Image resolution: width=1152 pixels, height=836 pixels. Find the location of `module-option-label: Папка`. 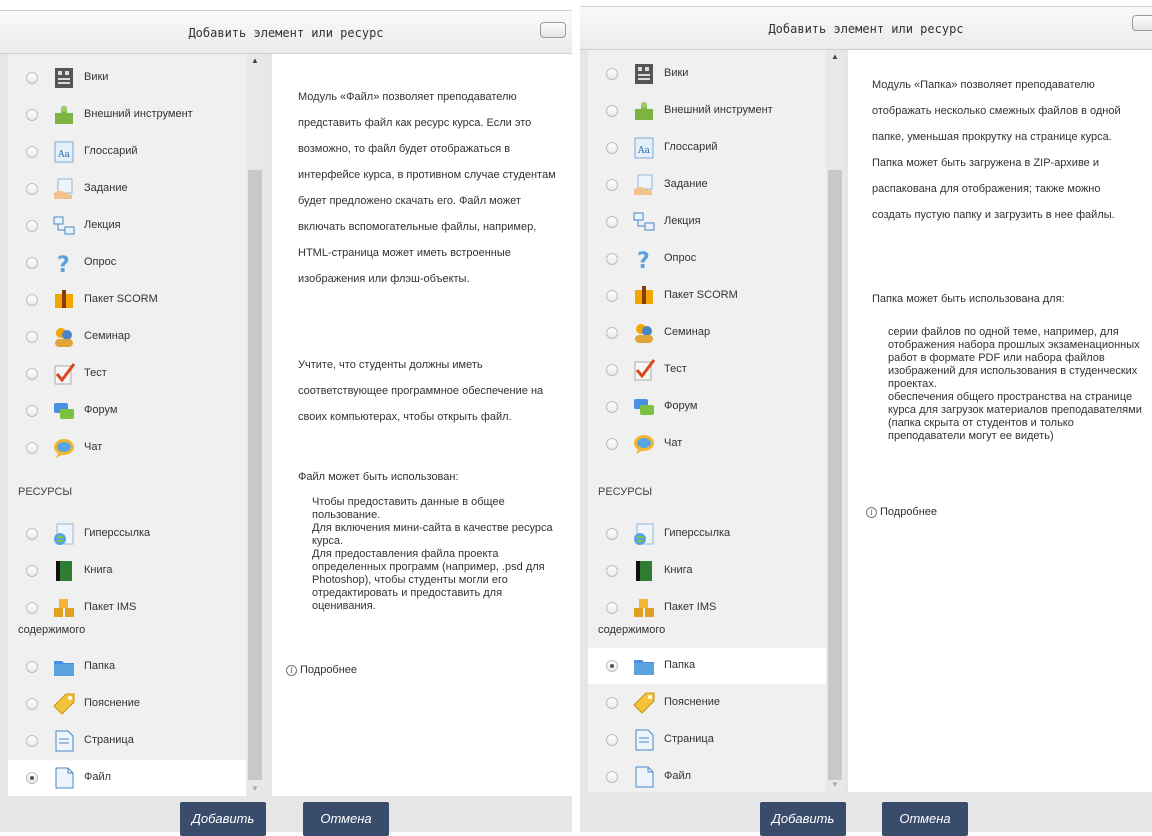

module-option-label: Папка is located at coordinates (100, 666).